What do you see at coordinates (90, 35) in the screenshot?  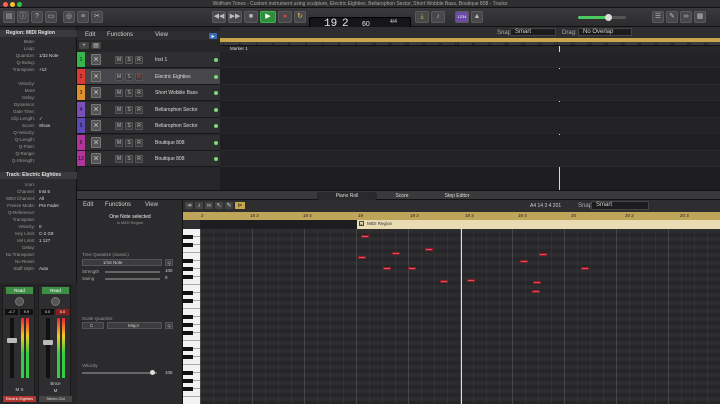 I see `edit-menu: Edit` at bounding box center [90, 35].